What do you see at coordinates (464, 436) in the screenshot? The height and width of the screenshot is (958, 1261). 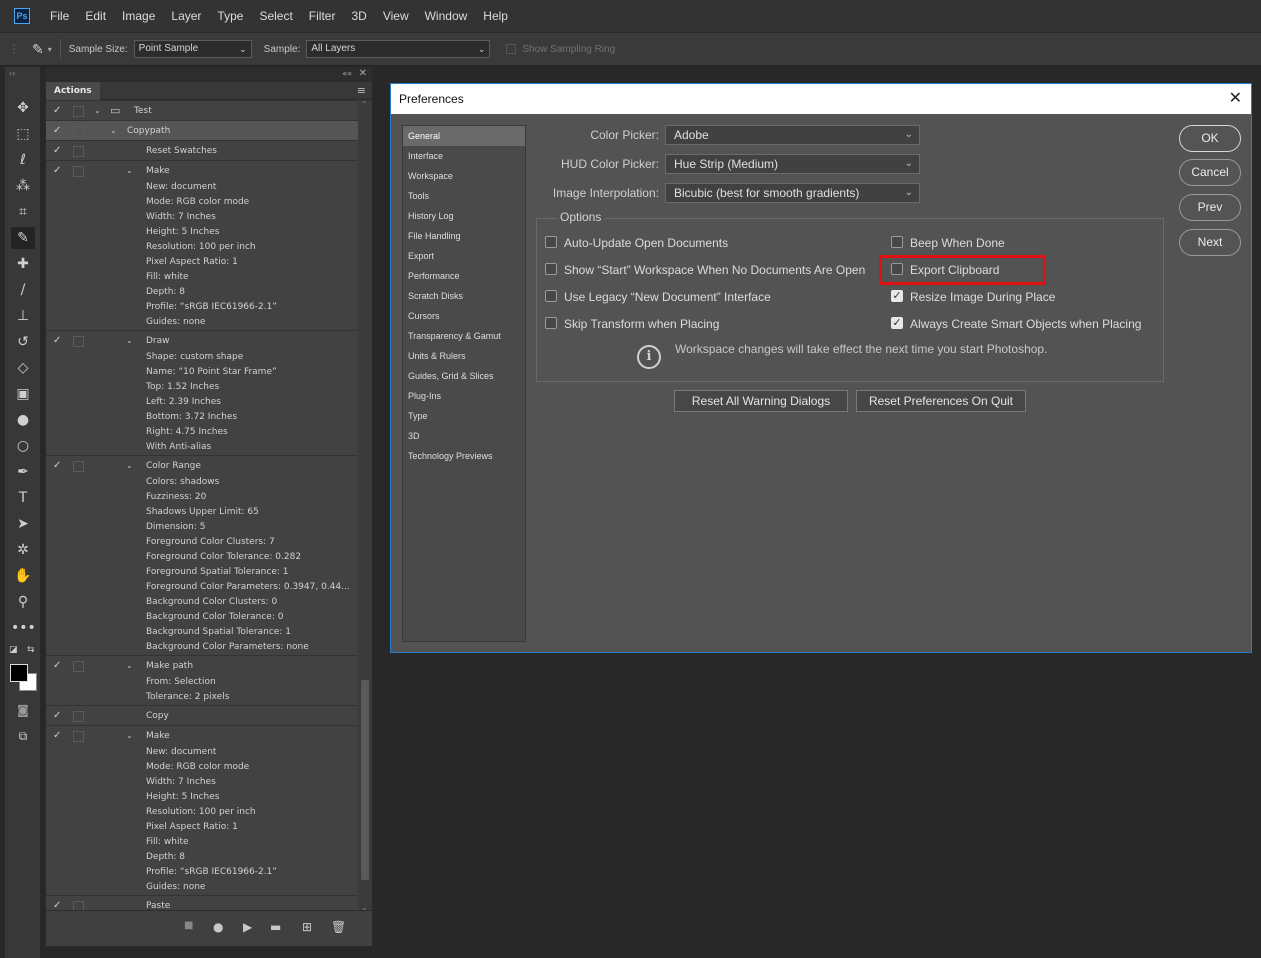 I see `nav-item-3d: 3D` at bounding box center [464, 436].